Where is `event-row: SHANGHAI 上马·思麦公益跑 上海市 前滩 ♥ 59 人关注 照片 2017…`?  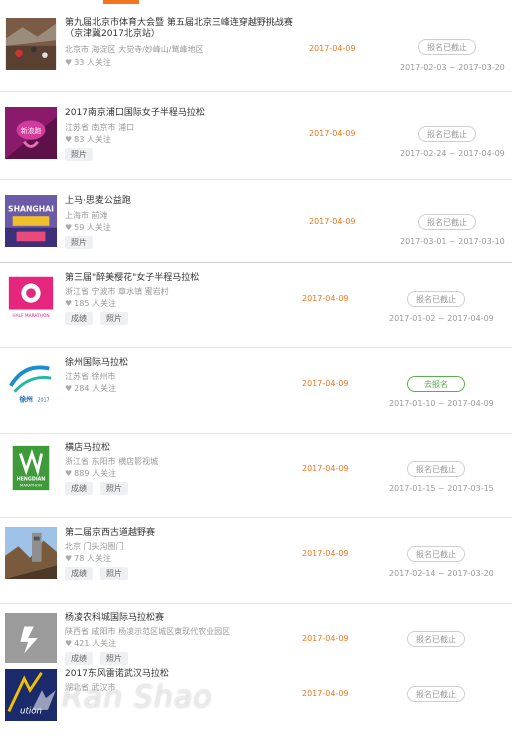 event-row: SHANGHAI 上马·思麦公益跑 上海市 前滩 ♥ 59 人关注 照片 2017… is located at coordinates (256, 221).